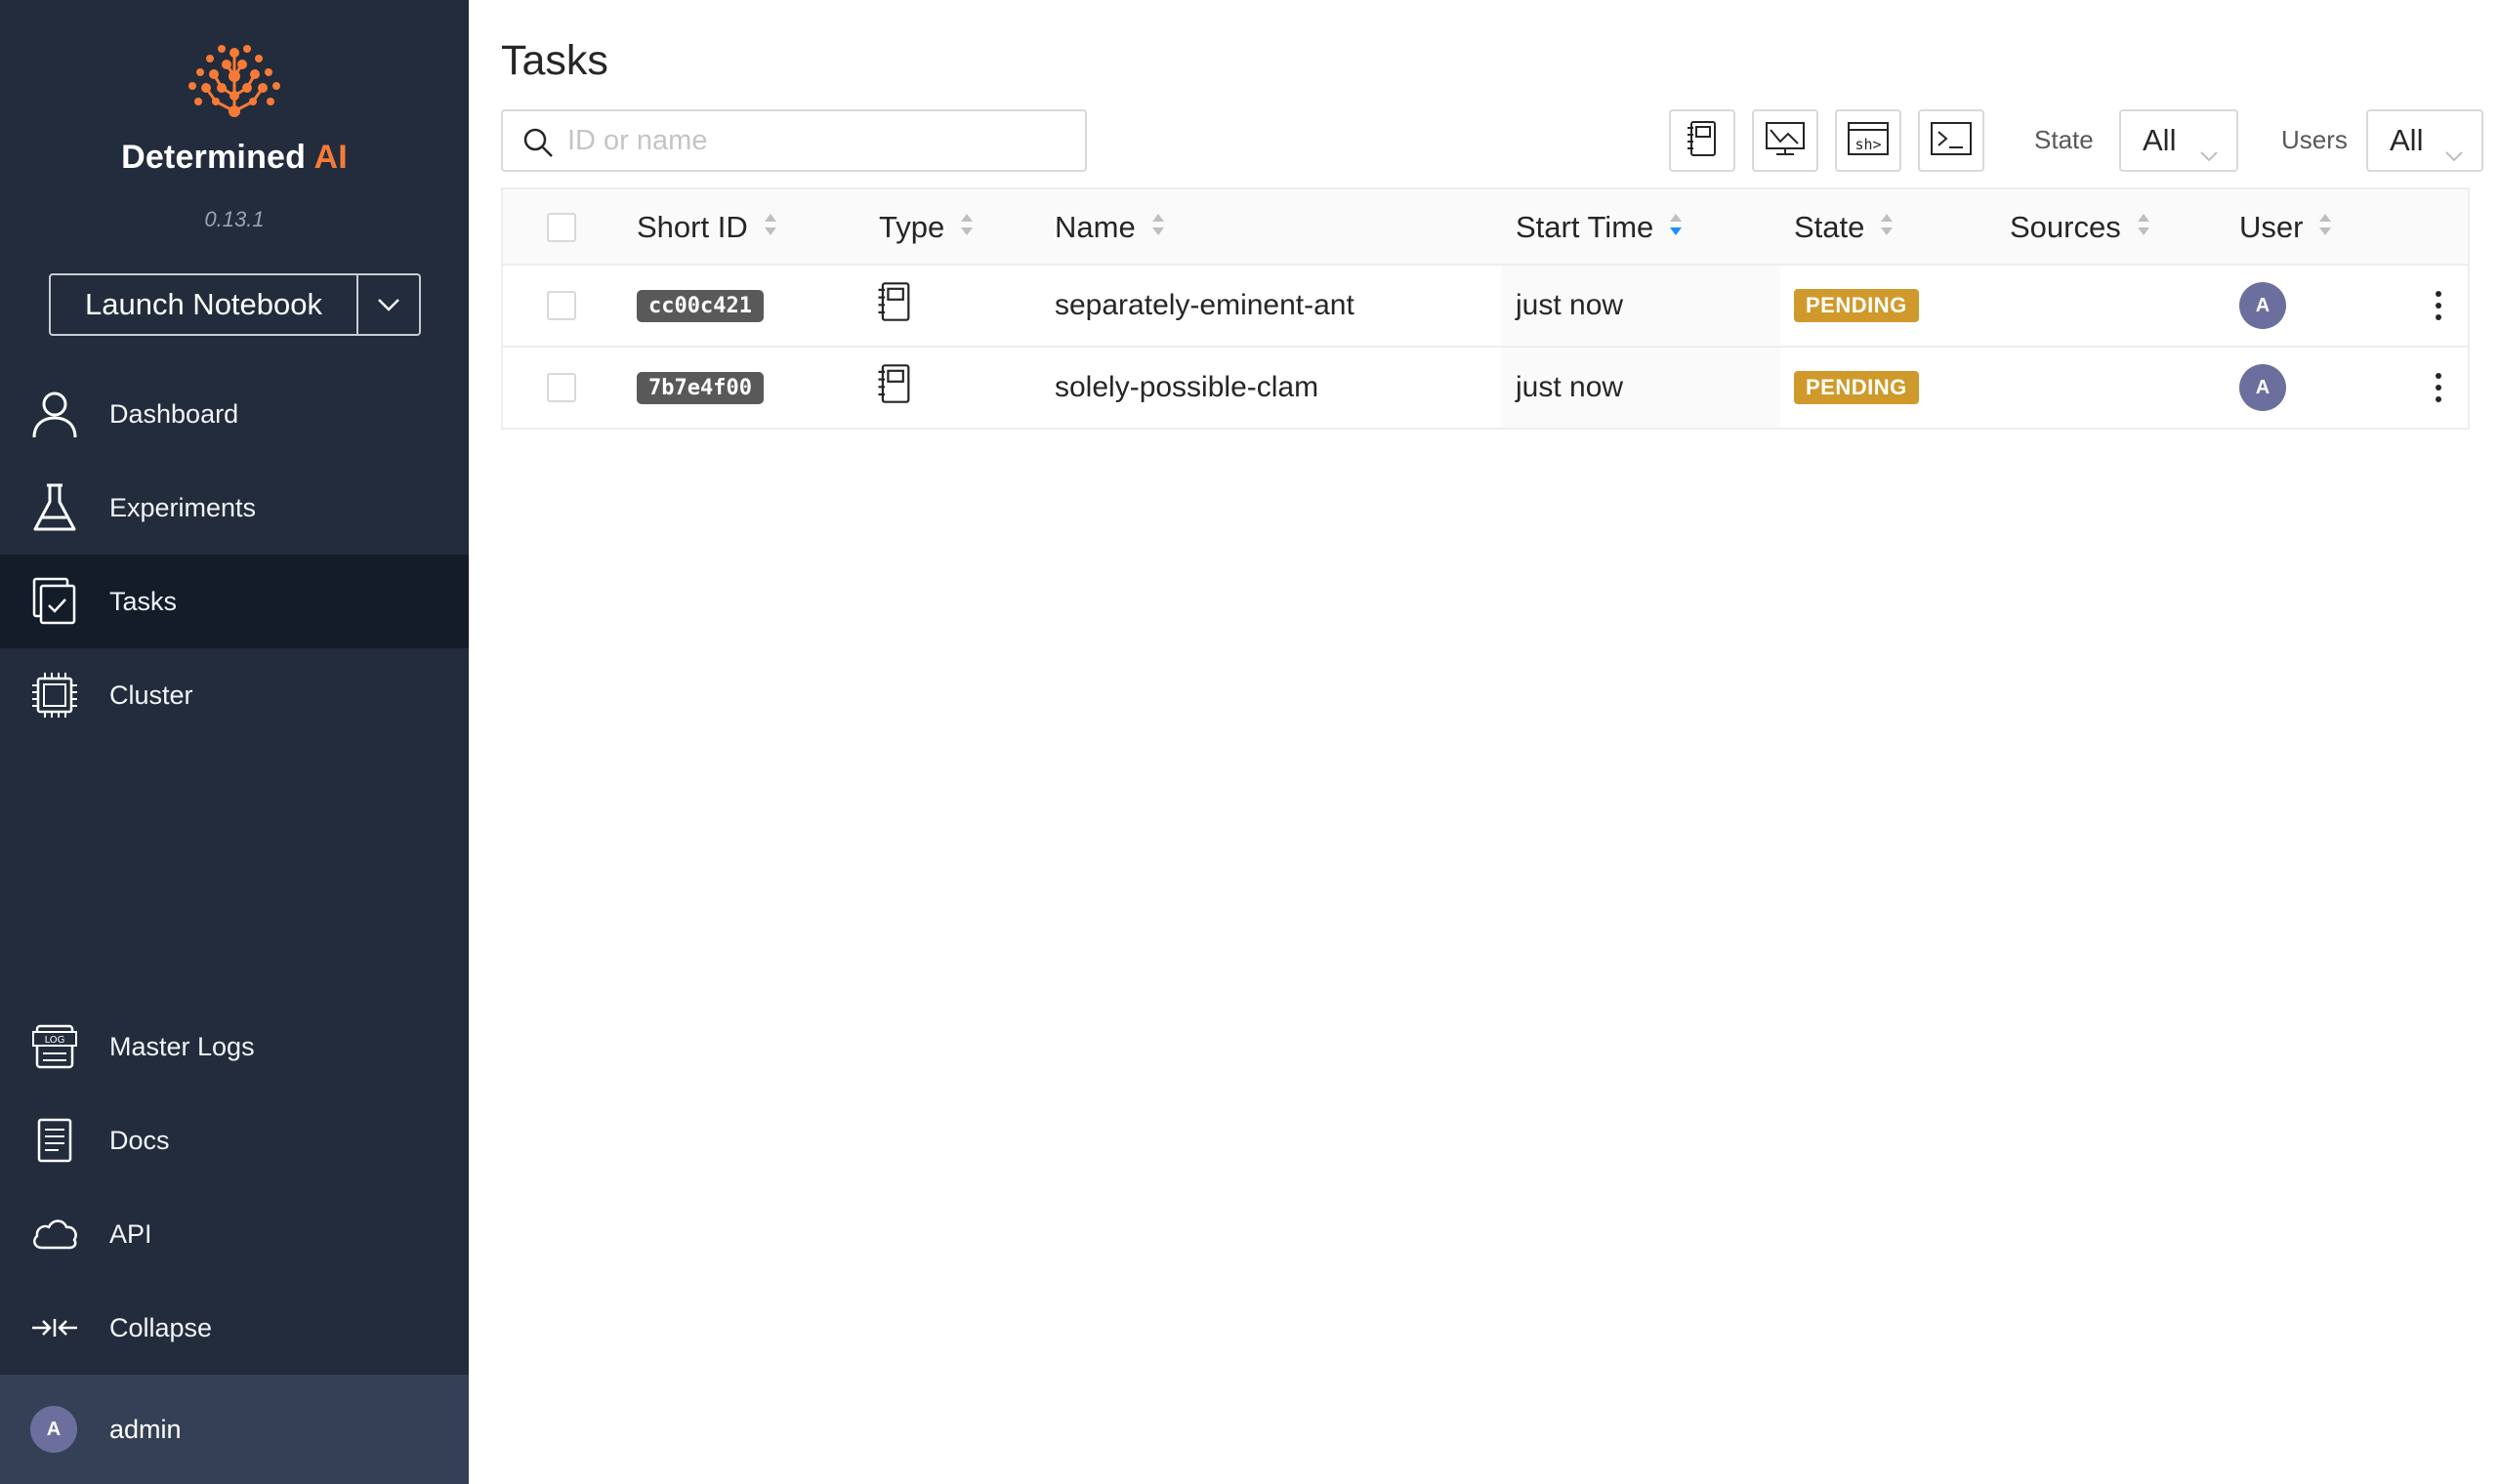 The width and height of the screenshot is (2500, 1484). I want to click on tasks-icon, so click(54, 602).